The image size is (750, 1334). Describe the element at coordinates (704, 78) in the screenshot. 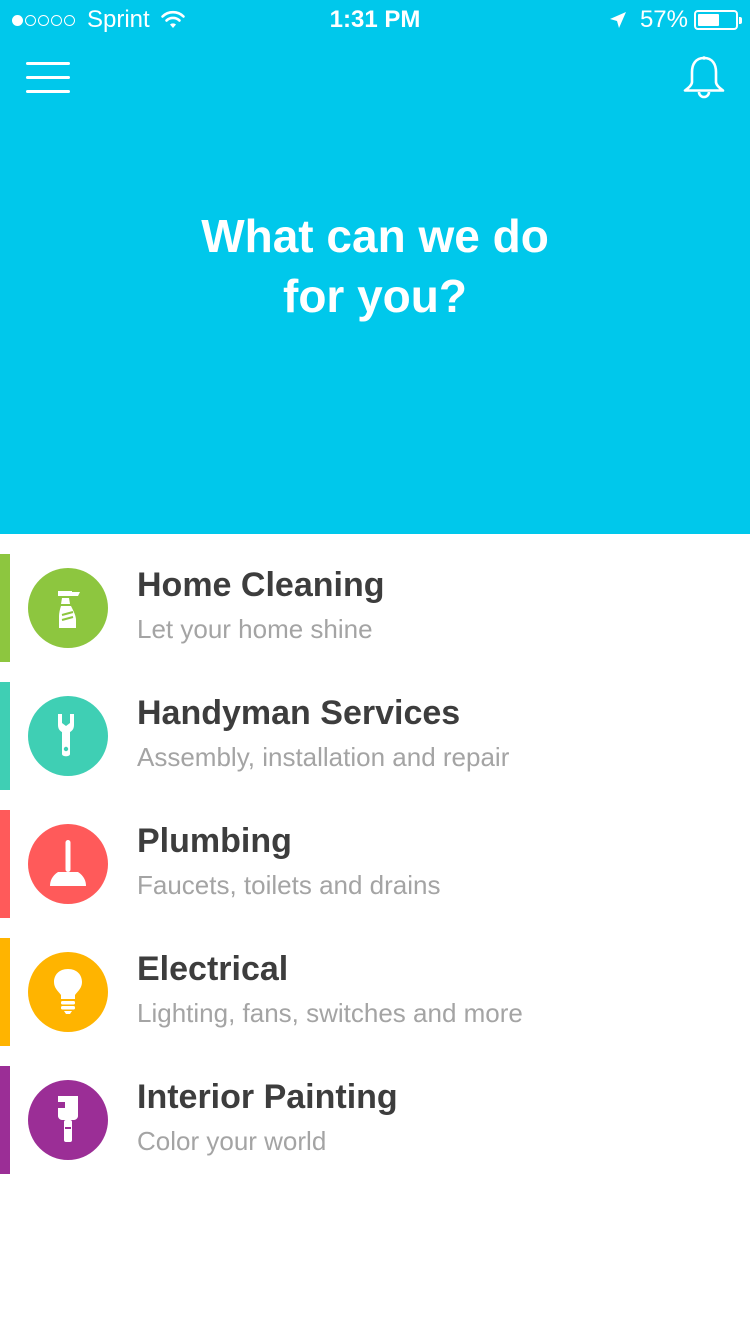

I see `bell-icon` at that location.